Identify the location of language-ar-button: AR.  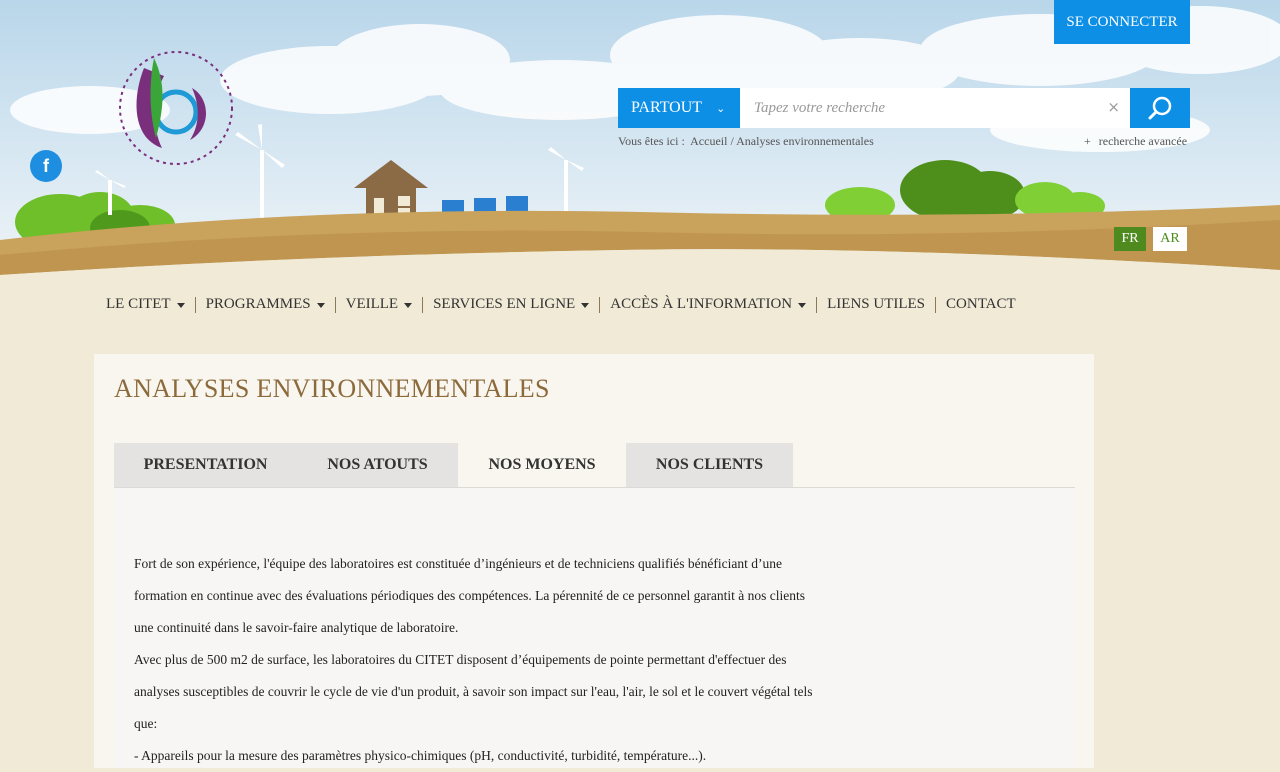
(1170, 239).